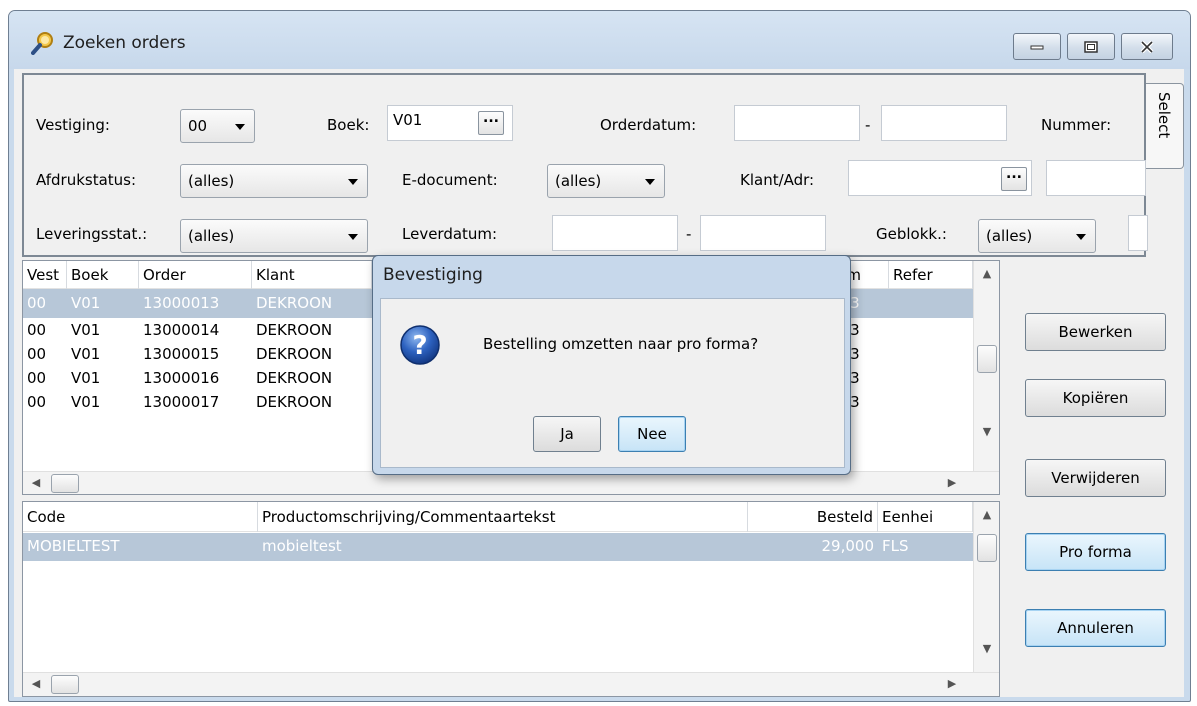 This screenshot has height=706, width=1197. Describe the element at coordinates (140, 517) in the screenshot. I see `column-header: Code` at that location.